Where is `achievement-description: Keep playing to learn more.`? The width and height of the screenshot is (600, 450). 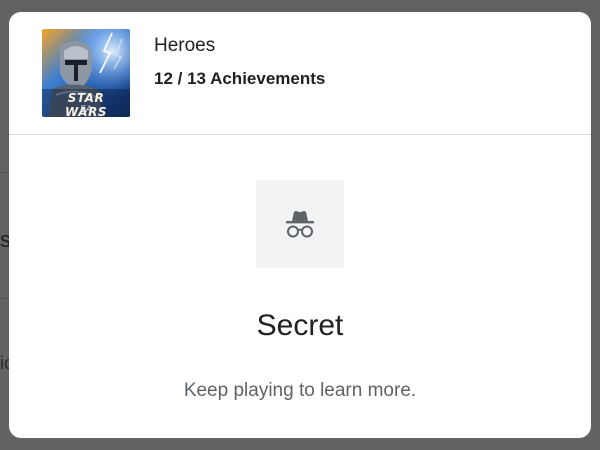
achievement-description: Keep playing to learn more. is located at coordinates (300, 390).